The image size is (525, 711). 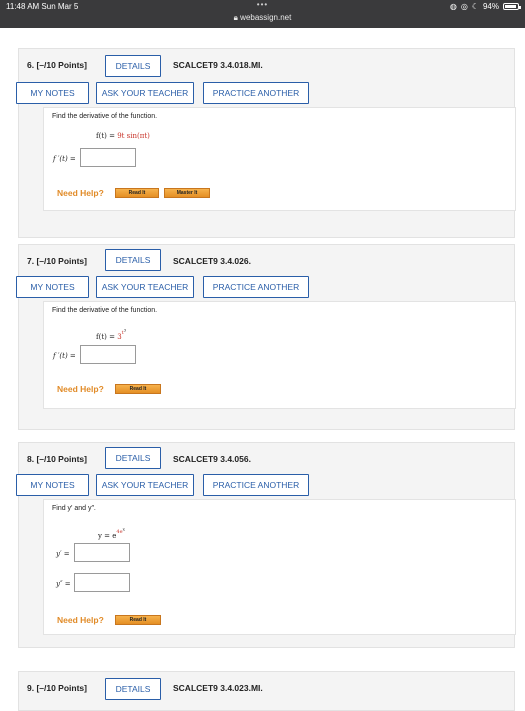 I want to click on function-exponent-power: 3, so click(x=125, y=329).